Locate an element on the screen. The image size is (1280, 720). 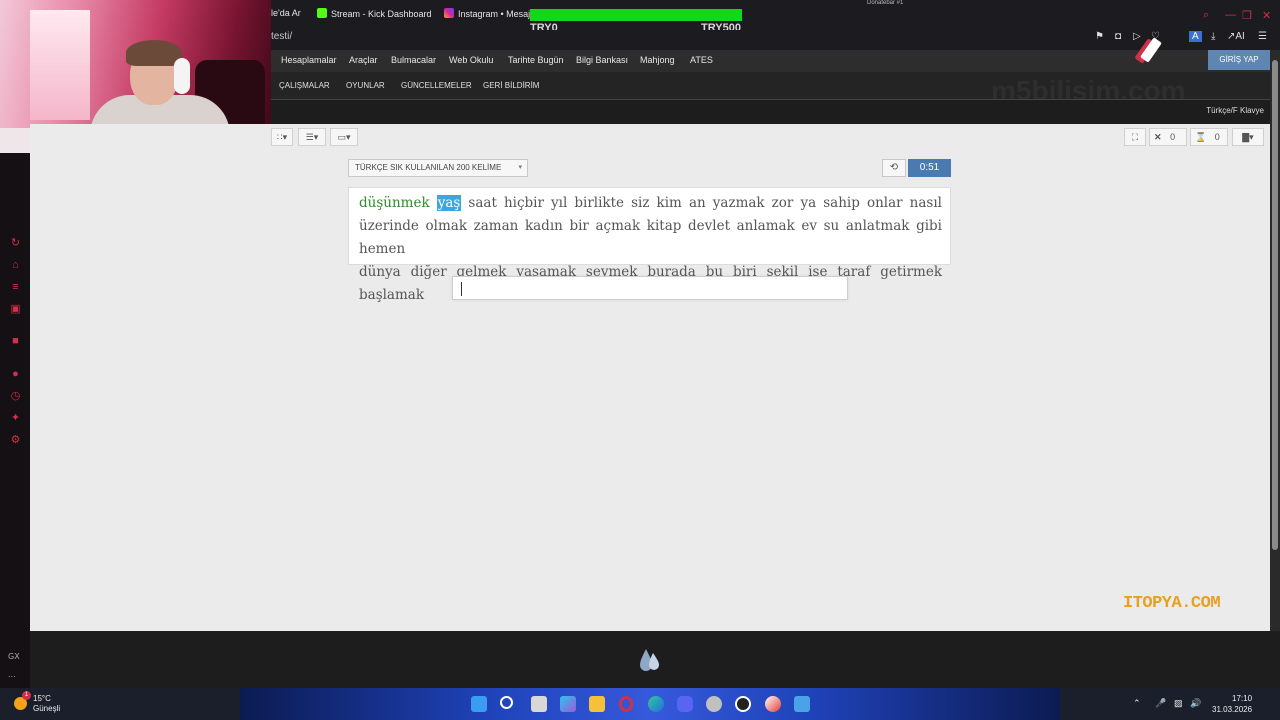
tab-1: le'da Ar is located at coordinates (286, 13).